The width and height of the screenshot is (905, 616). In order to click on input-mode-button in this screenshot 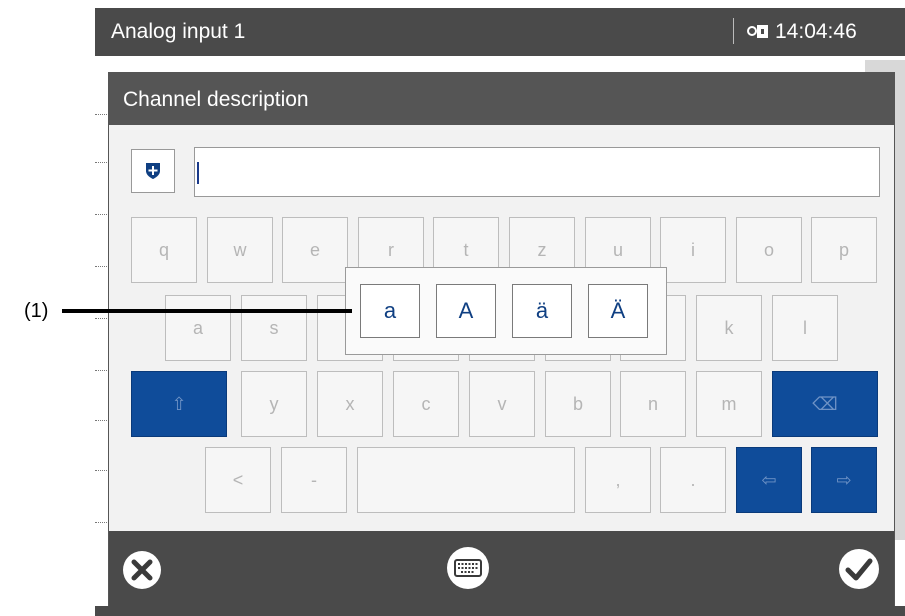, I will do `click(153, 171)`.